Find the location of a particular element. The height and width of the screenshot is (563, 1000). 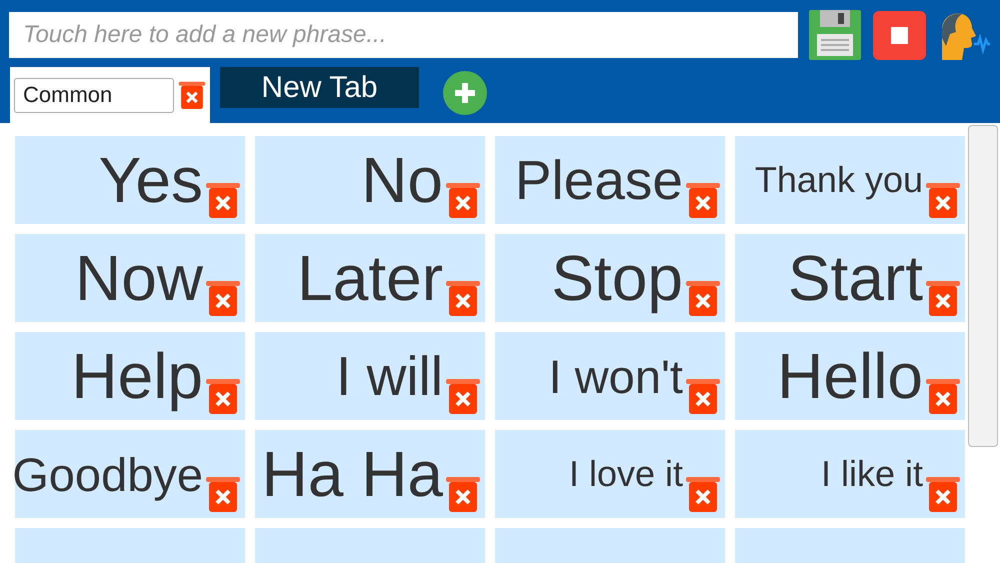

phrase-tile: I will is located at coordinates (370, 376).